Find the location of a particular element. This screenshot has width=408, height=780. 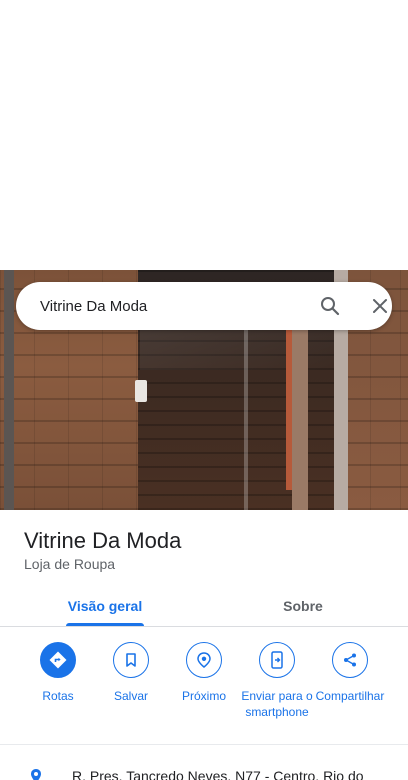

door-edge is located at coordinates (246, 415).